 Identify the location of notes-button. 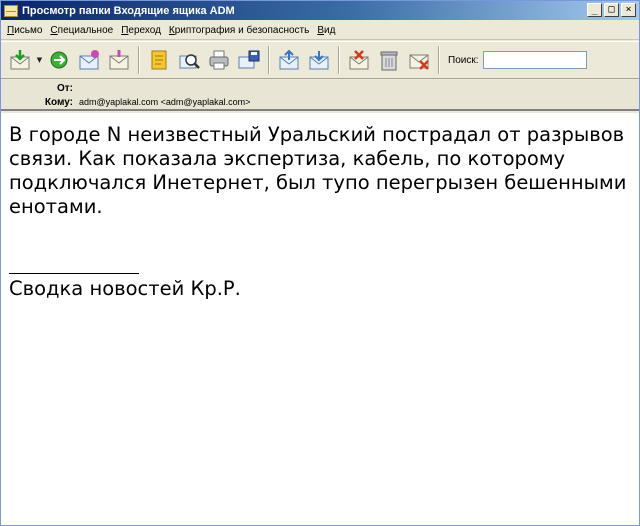
(159, 60).